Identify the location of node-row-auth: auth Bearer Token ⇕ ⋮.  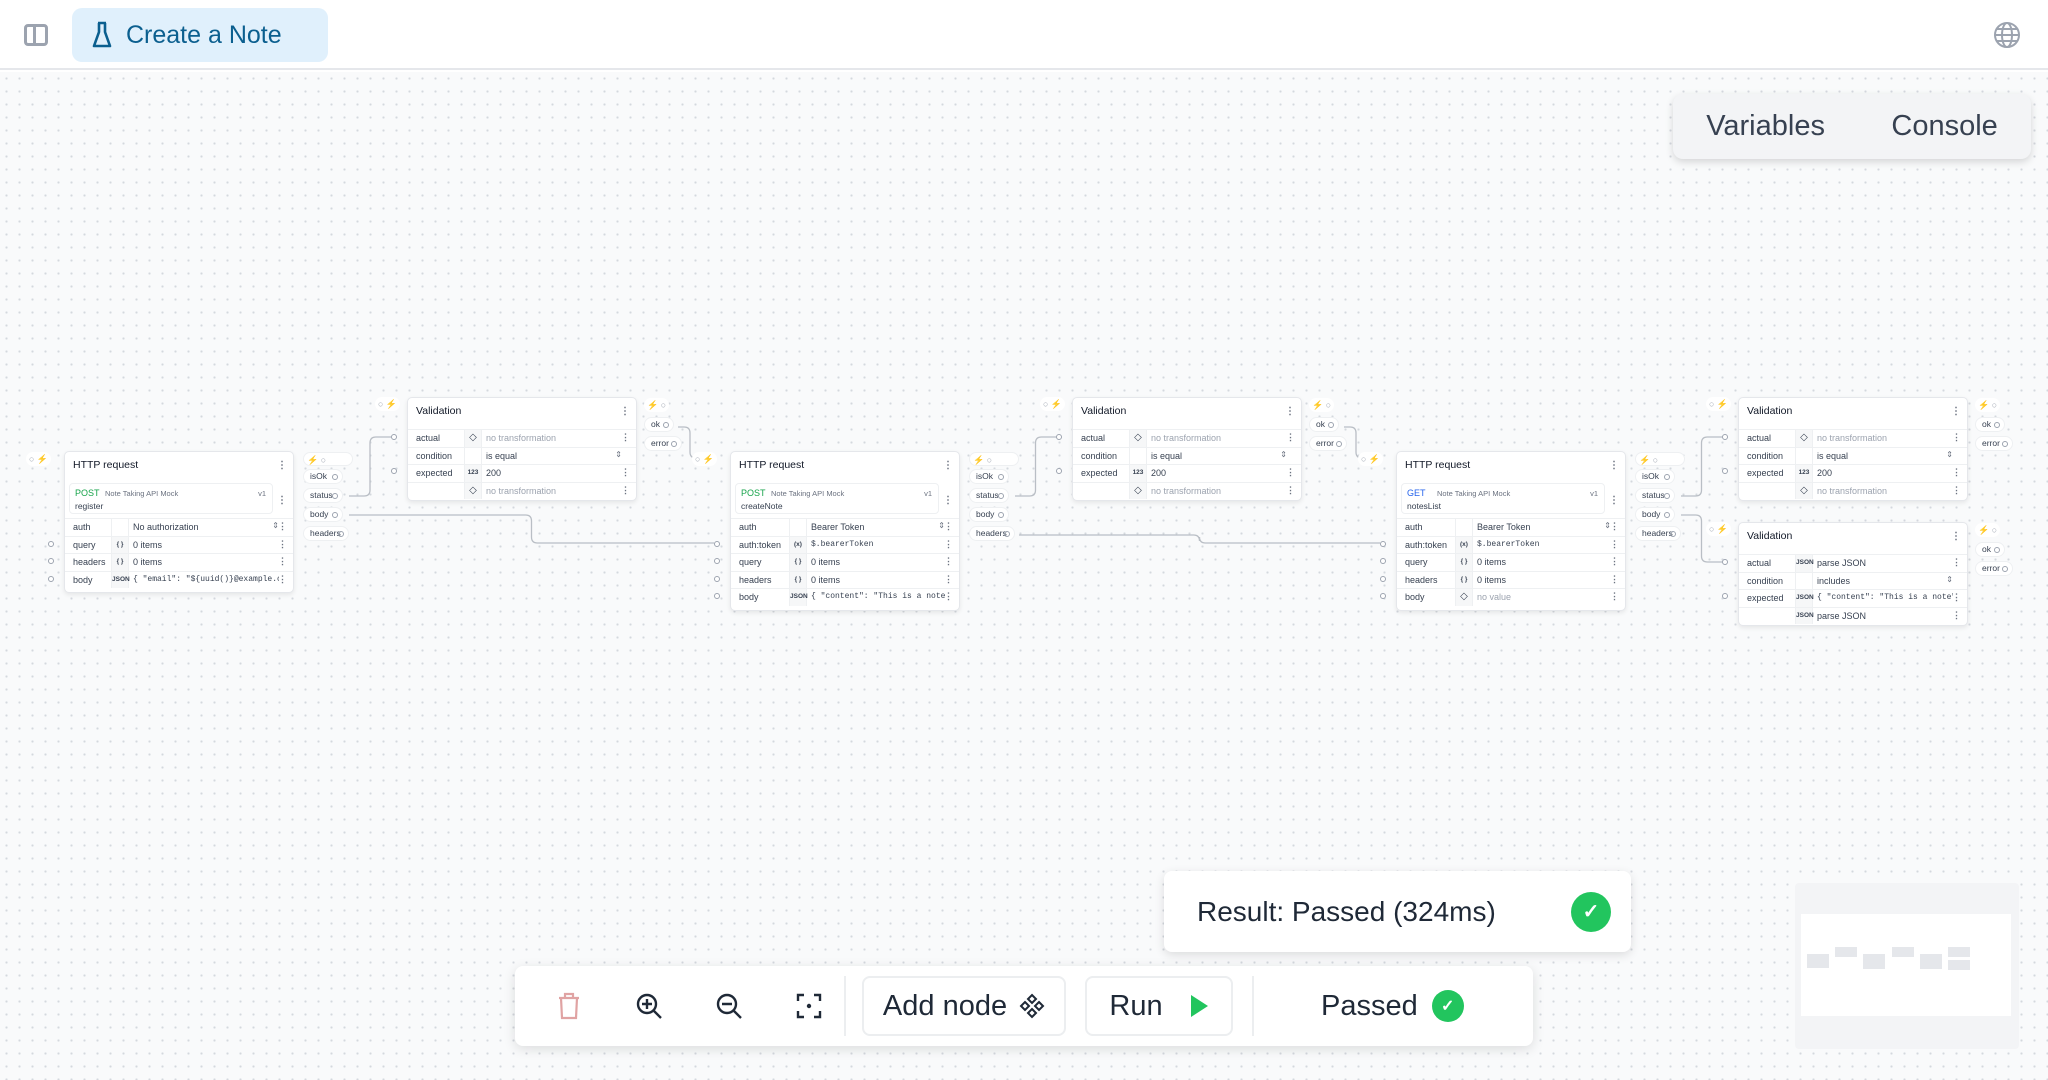
(1511, 527).